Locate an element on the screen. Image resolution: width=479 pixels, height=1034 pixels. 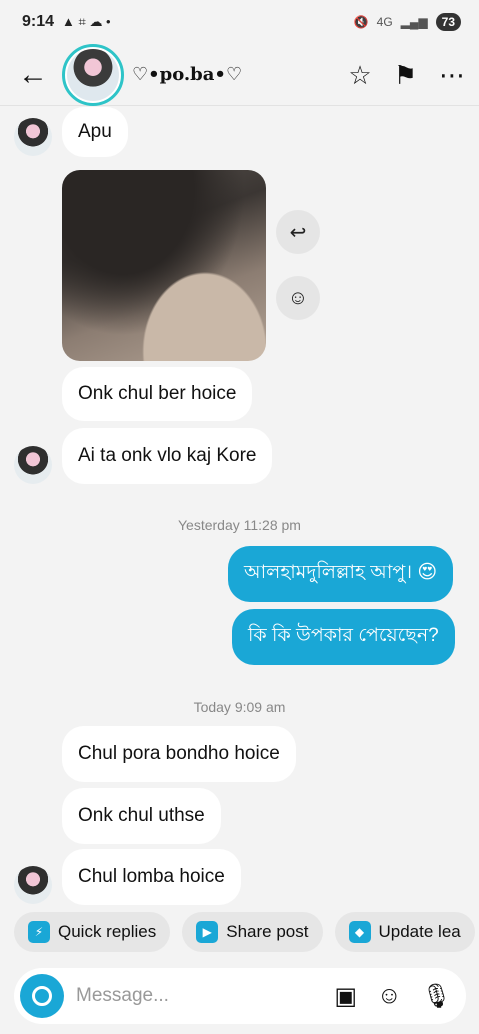
play-icon: ▶ is located at coordinates (207, 932).